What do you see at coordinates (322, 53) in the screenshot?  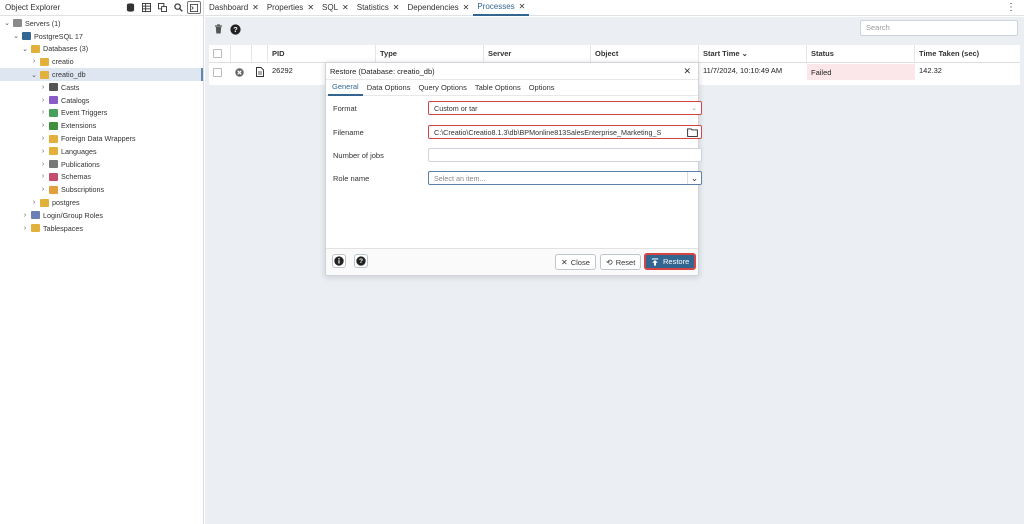 I see `col-pid: PID` at bounding box center [322, 53].